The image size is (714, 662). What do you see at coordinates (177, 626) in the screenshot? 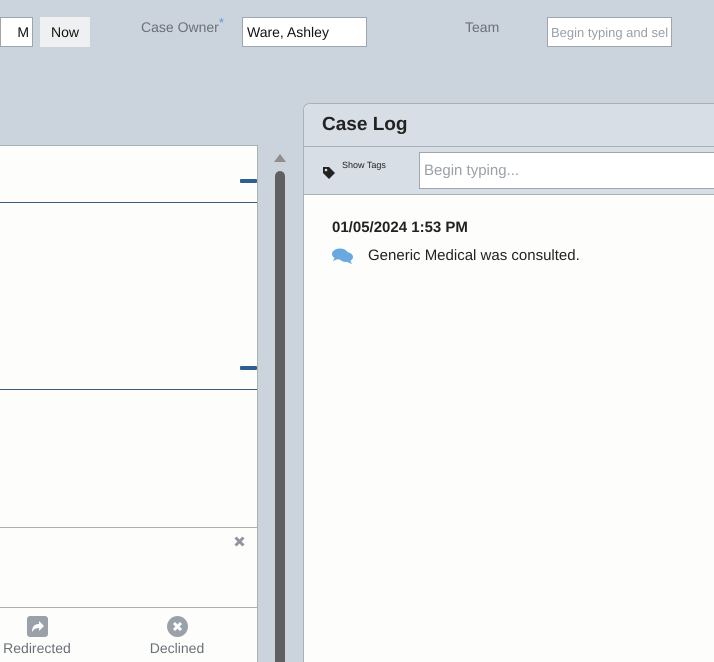
I see `cancel-icon` at bounding box center [177, 626].